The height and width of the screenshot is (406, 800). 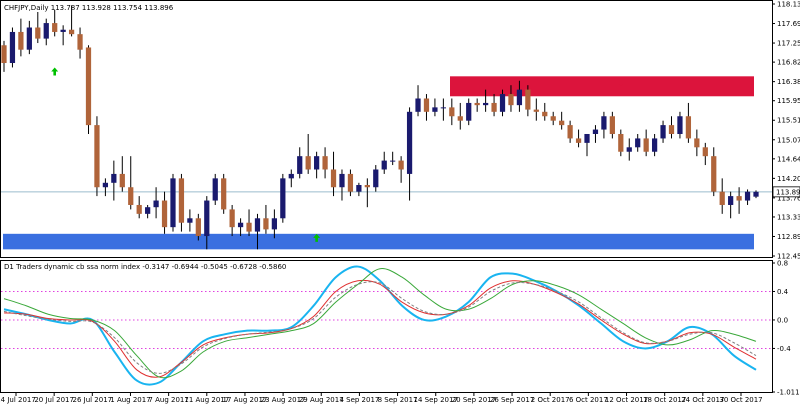 What do you see at coordinates (782, 320) in the screenshot?
I see `indicator-tick-label: 0.0` at bounding box center [782, 320].